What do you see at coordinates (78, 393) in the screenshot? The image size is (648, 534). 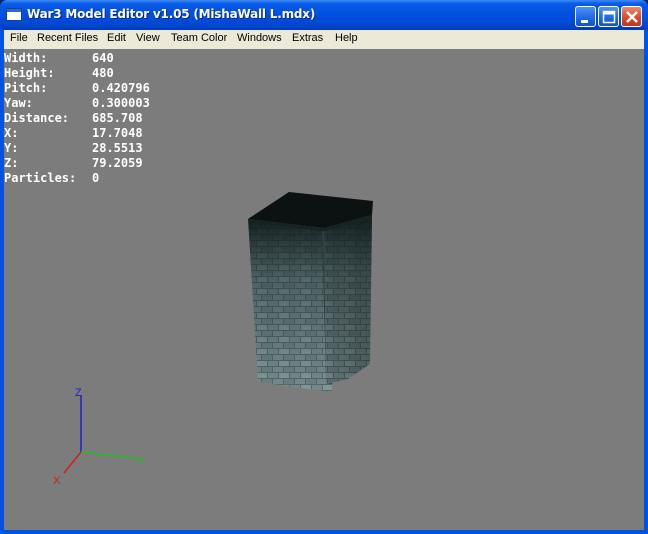 I see `z-axis-label: Z` at bounding box center [78, 393].